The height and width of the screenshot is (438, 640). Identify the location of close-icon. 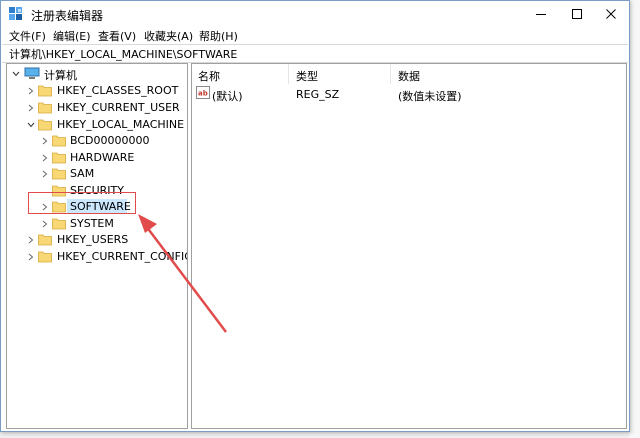
(611, 14).